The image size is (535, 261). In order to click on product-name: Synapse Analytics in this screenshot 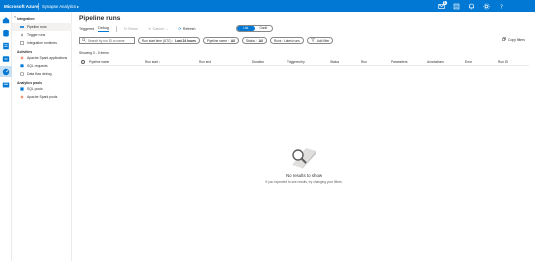, I will do `click(59, 6)`.